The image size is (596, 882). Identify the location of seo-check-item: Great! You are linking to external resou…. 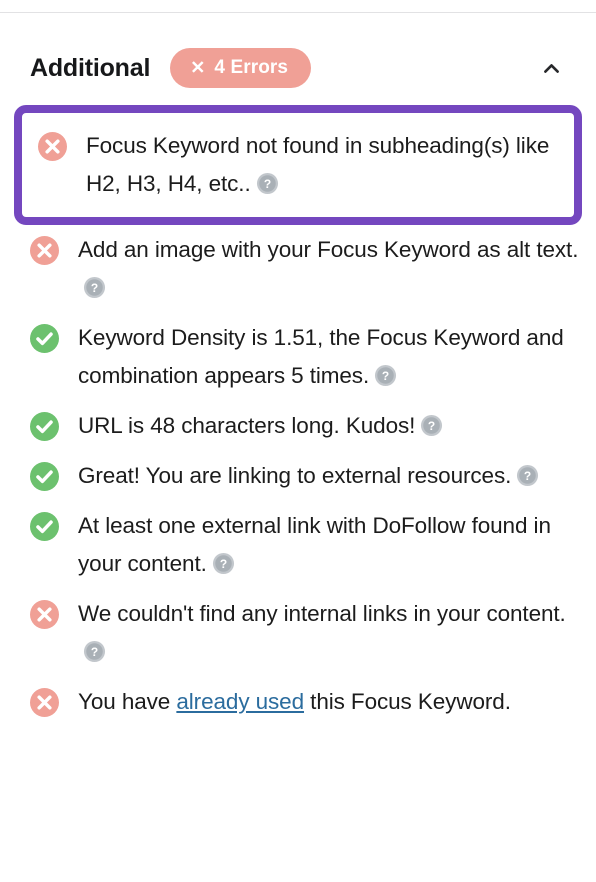
(298, 476).